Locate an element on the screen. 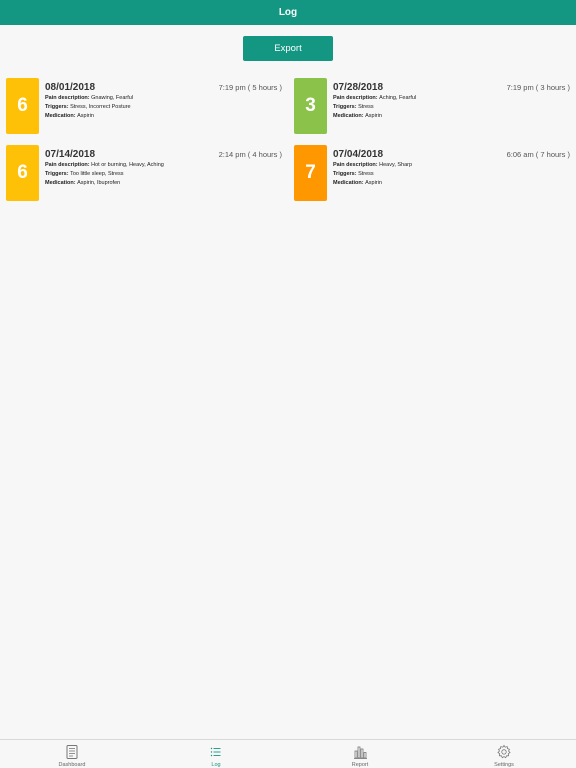 This screenshot has height=768, width=576. medication: Medication: Aspirin, Ibuprofen is located at coordinates (82, 183).